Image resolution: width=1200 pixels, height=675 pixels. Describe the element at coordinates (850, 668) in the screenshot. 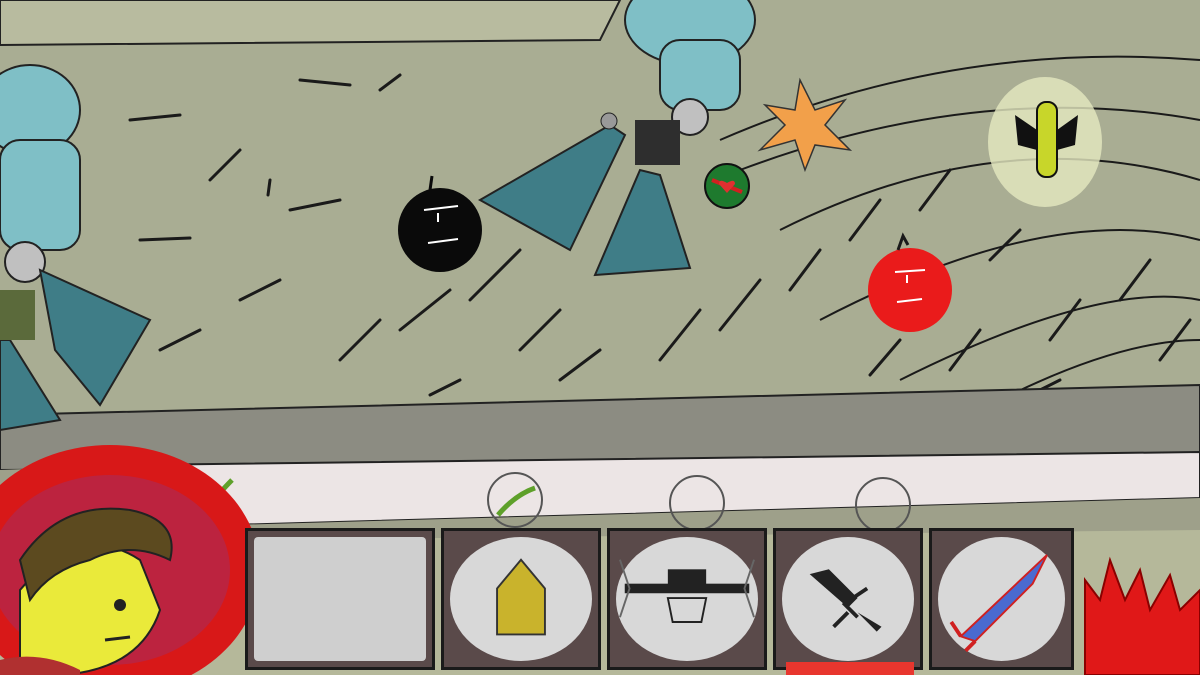

I see `weapon-cooldown-bar` at that location.